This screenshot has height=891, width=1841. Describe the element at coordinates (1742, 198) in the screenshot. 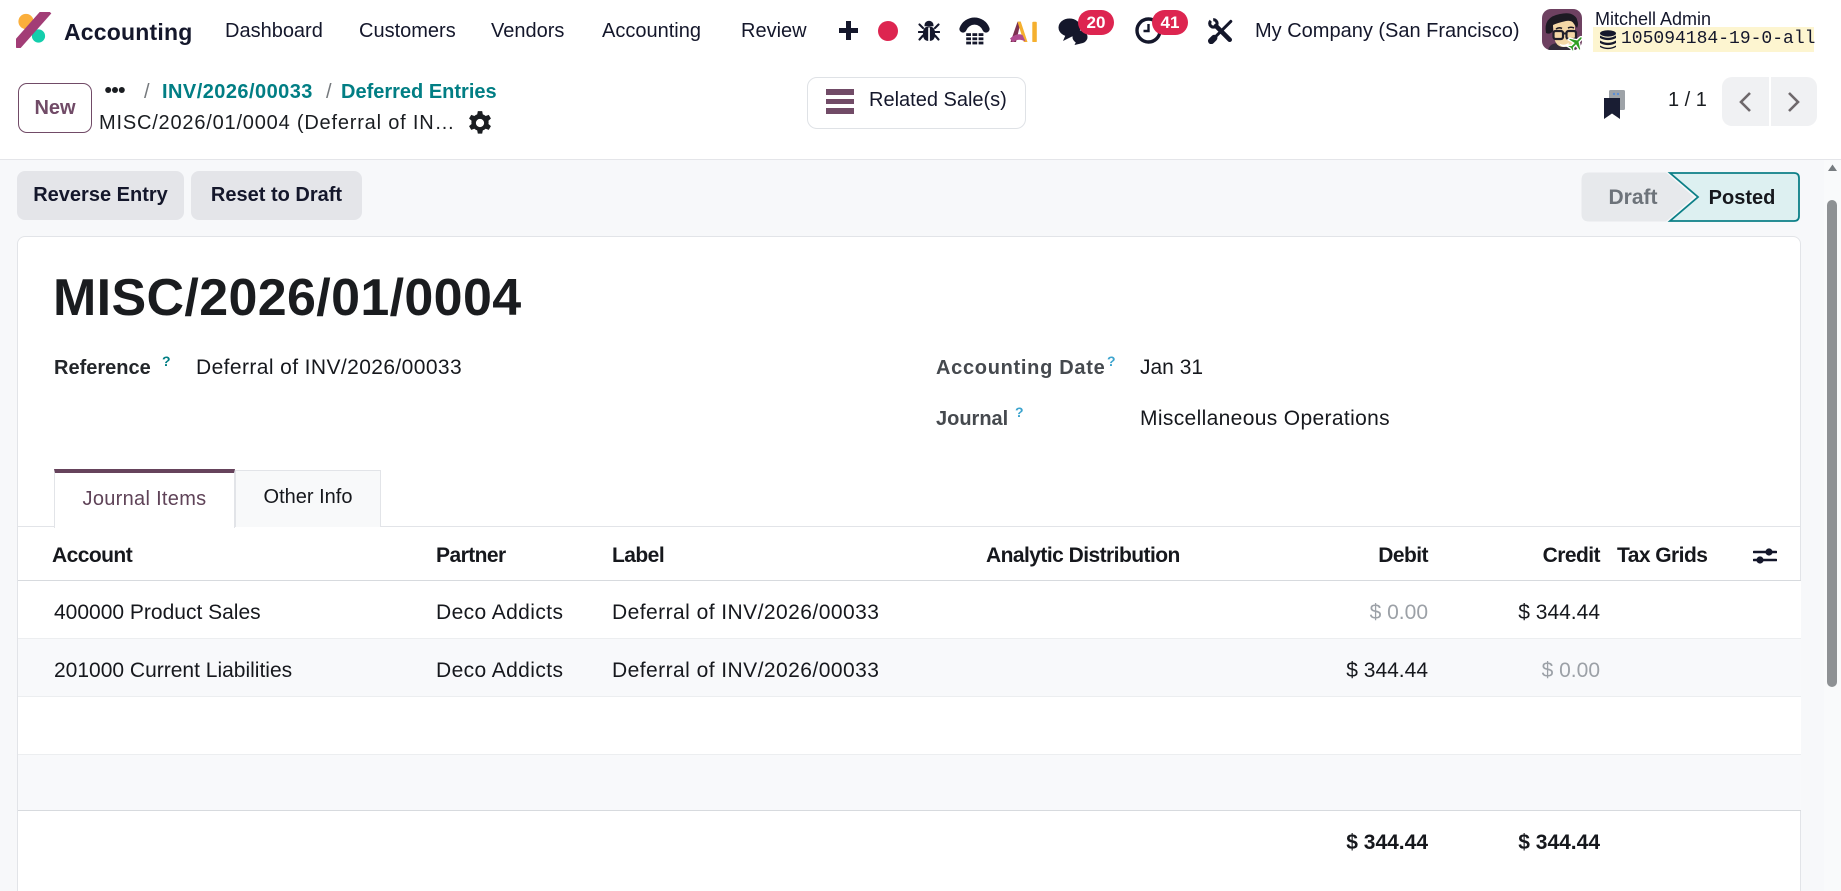

I see `svg-text: Posted` at that location.